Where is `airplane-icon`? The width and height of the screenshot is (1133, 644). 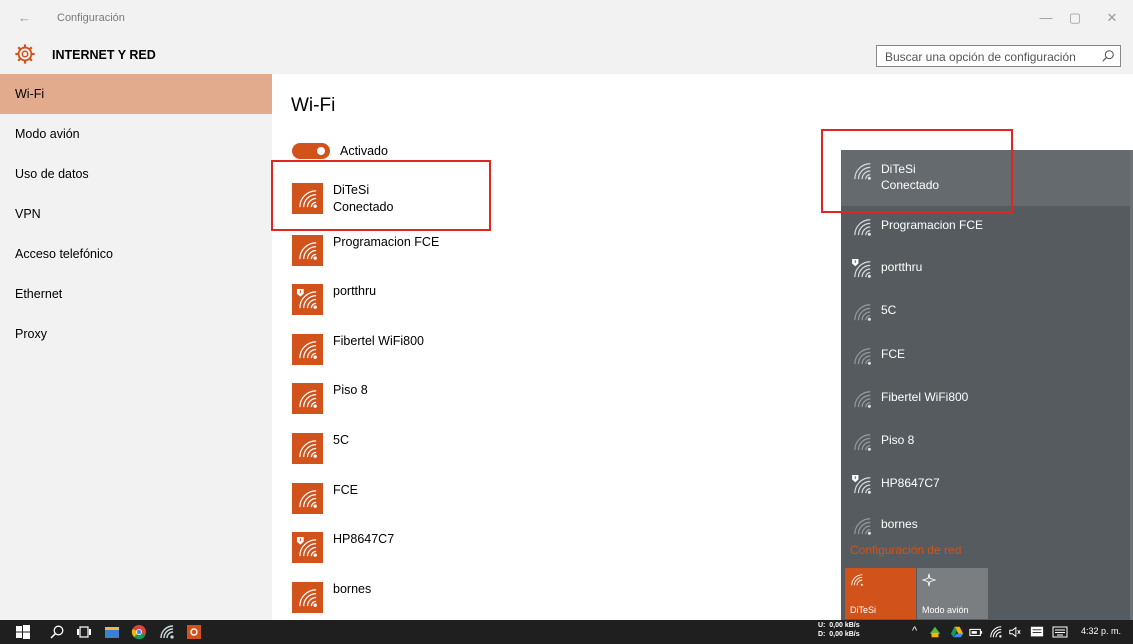
airplane-icon is located at coordinates (929, 580).